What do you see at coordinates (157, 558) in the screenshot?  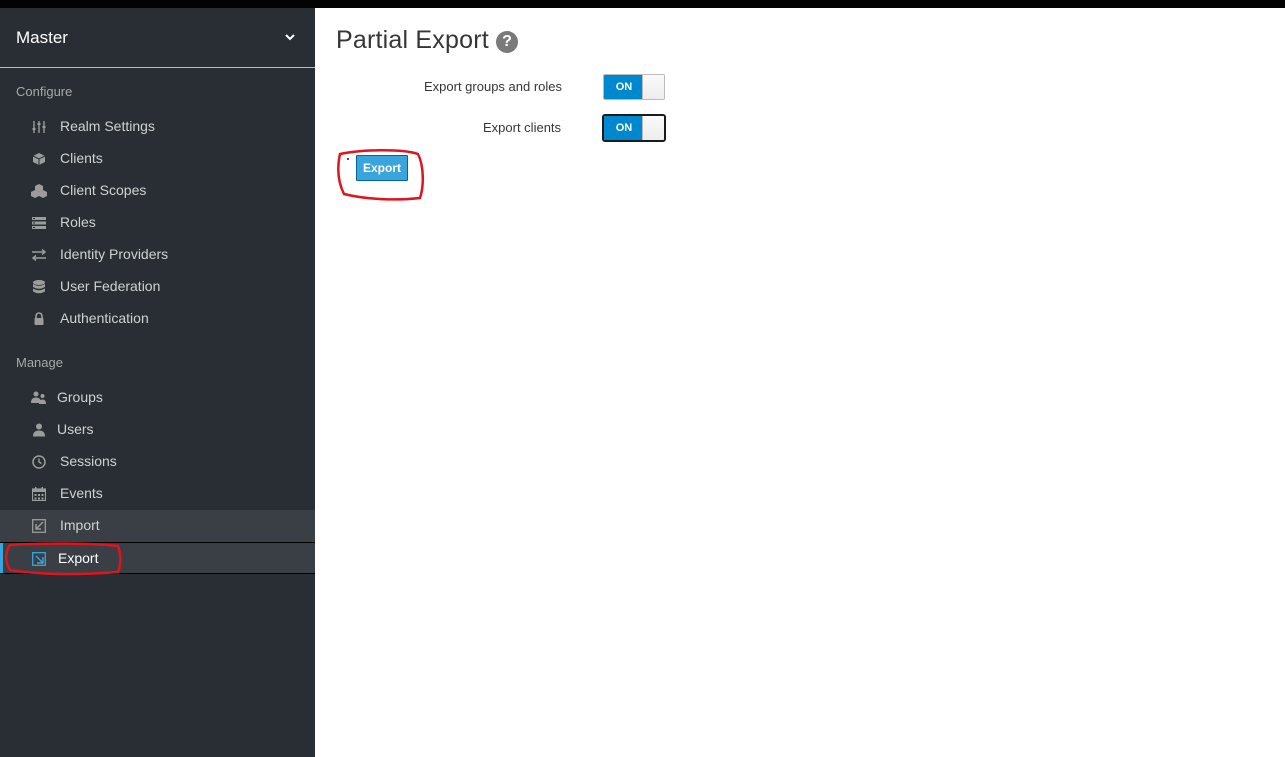 I see `sidebar-item-export: Export` at bounding box center [157, 558].